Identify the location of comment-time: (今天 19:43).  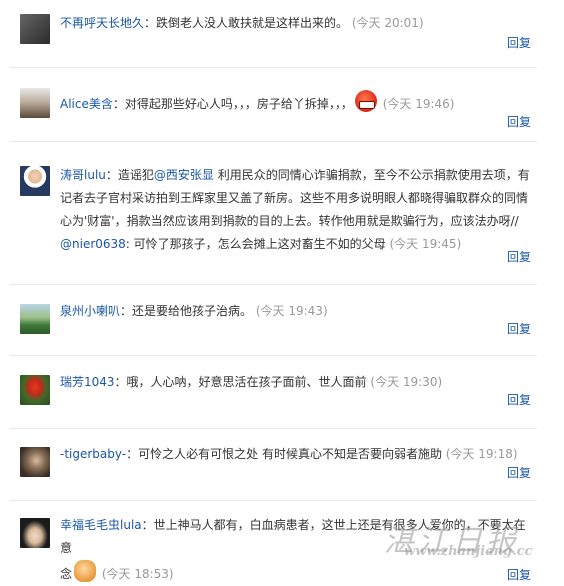
(291, 311).